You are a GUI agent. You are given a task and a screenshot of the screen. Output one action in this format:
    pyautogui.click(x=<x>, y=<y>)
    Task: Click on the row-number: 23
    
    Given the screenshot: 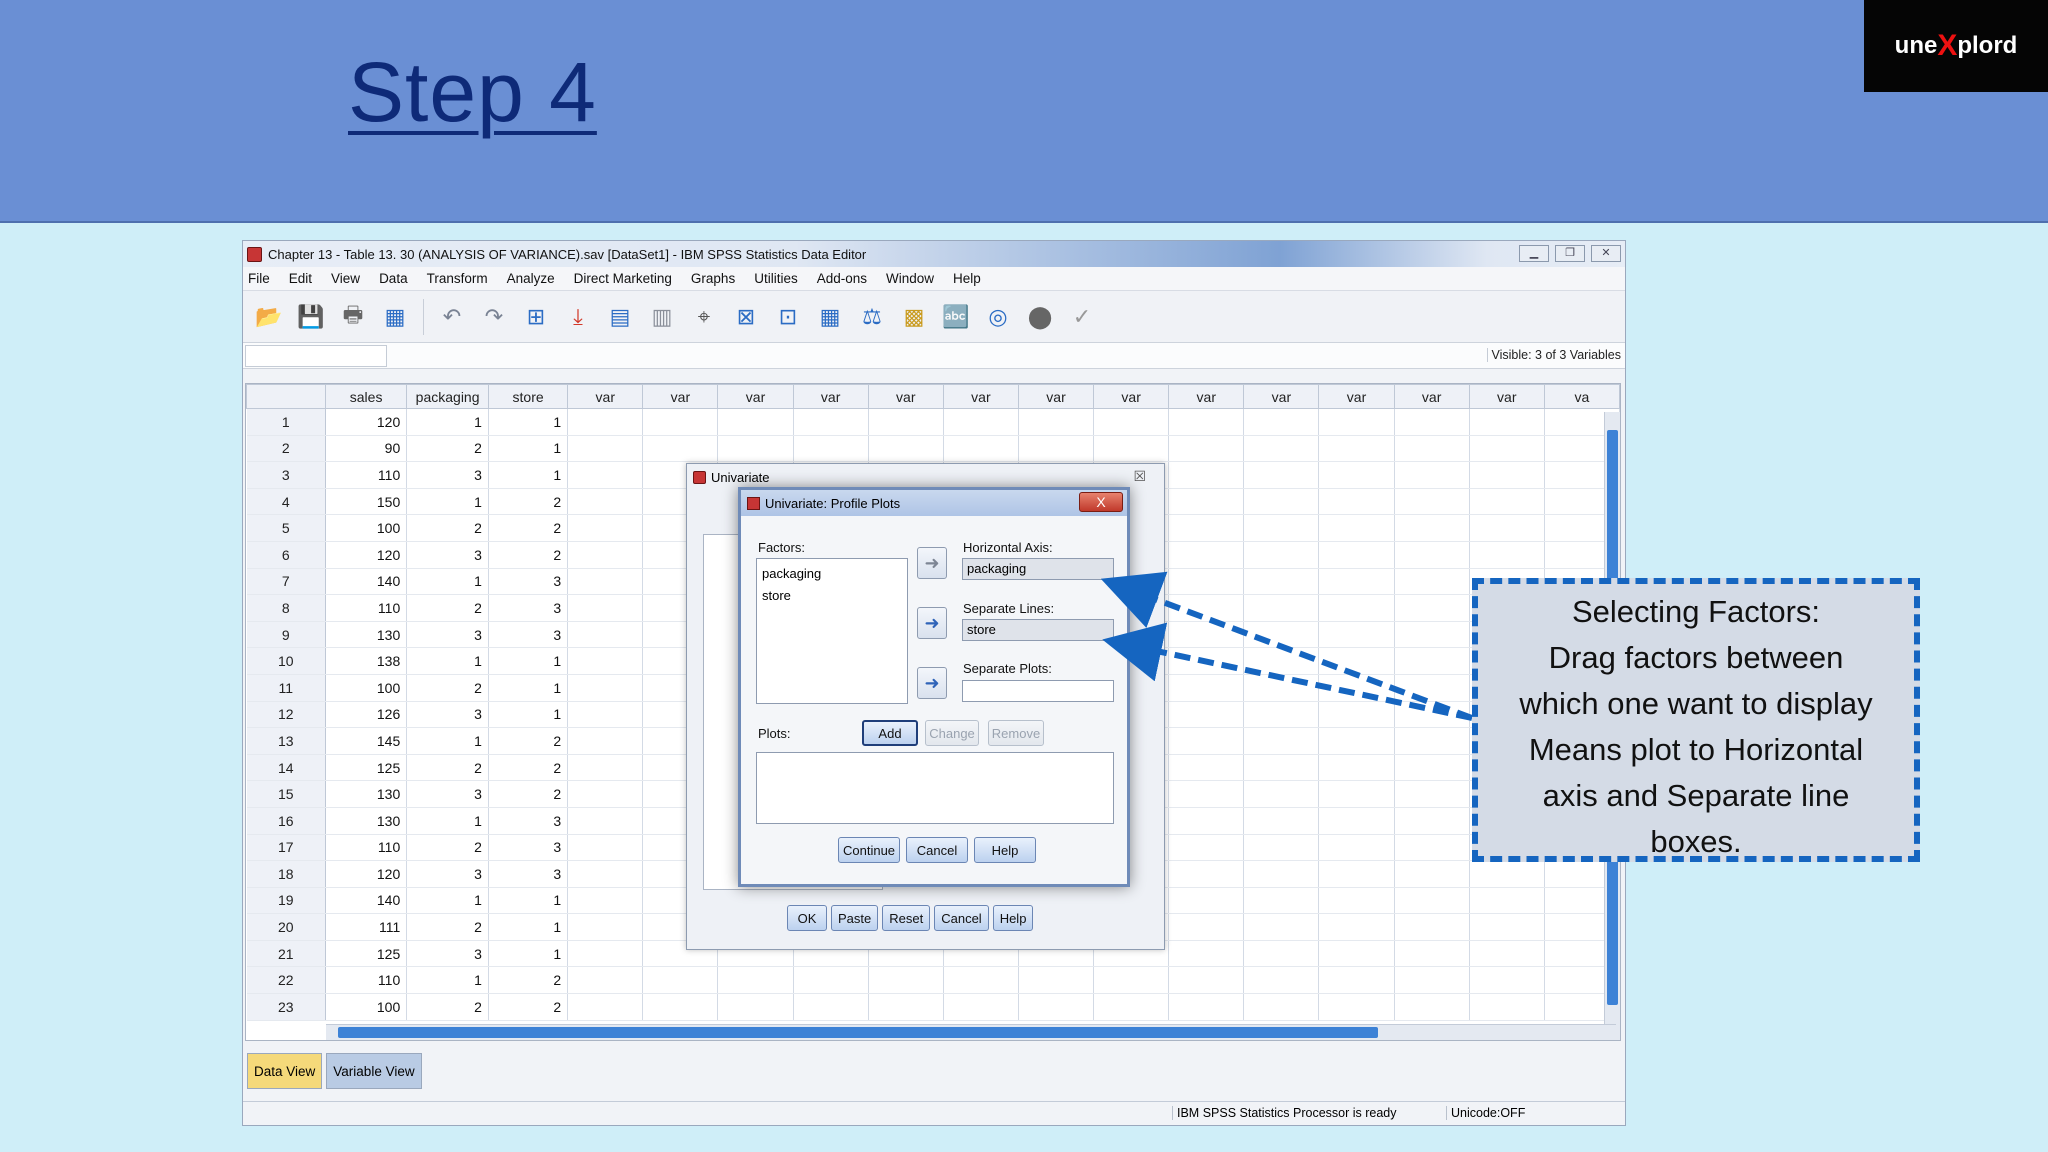 What is the action you would take?
    pyautogui.click(x=286, y=1007)
    